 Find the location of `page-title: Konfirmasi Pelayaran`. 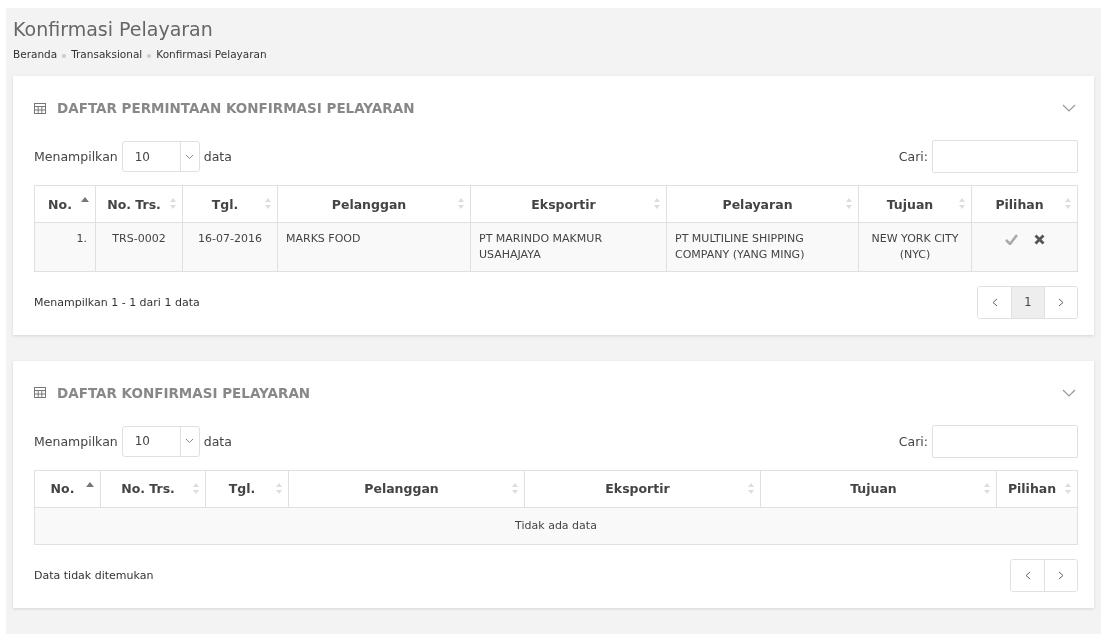

page-title: Konfirmasi Pelayaran is located at coordinates (113, 29).